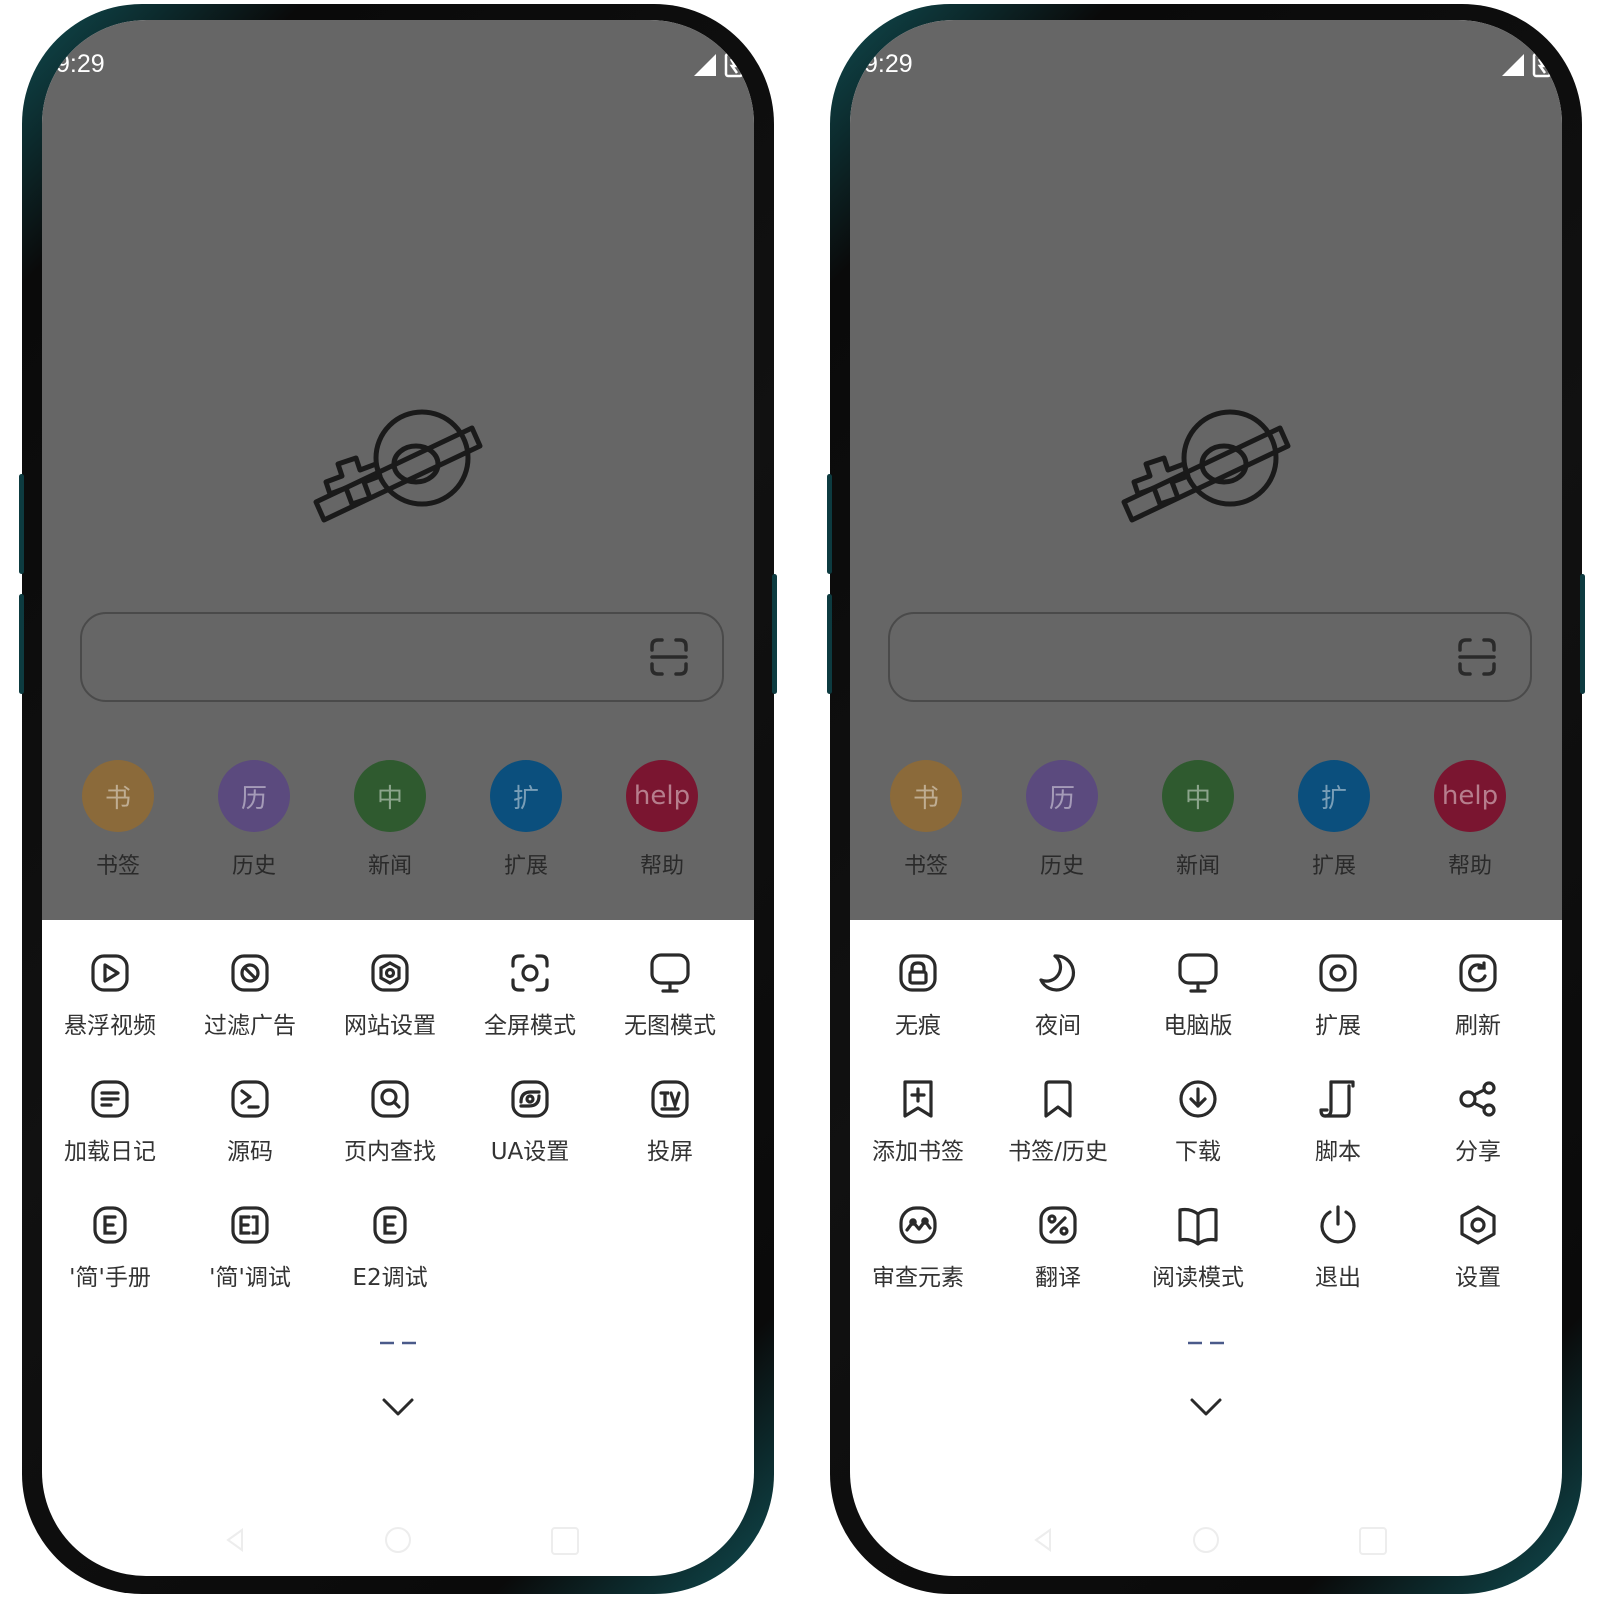 The image size is (1616, 1600). I want to click on quick-link-label: 书签, so click(117, 866).